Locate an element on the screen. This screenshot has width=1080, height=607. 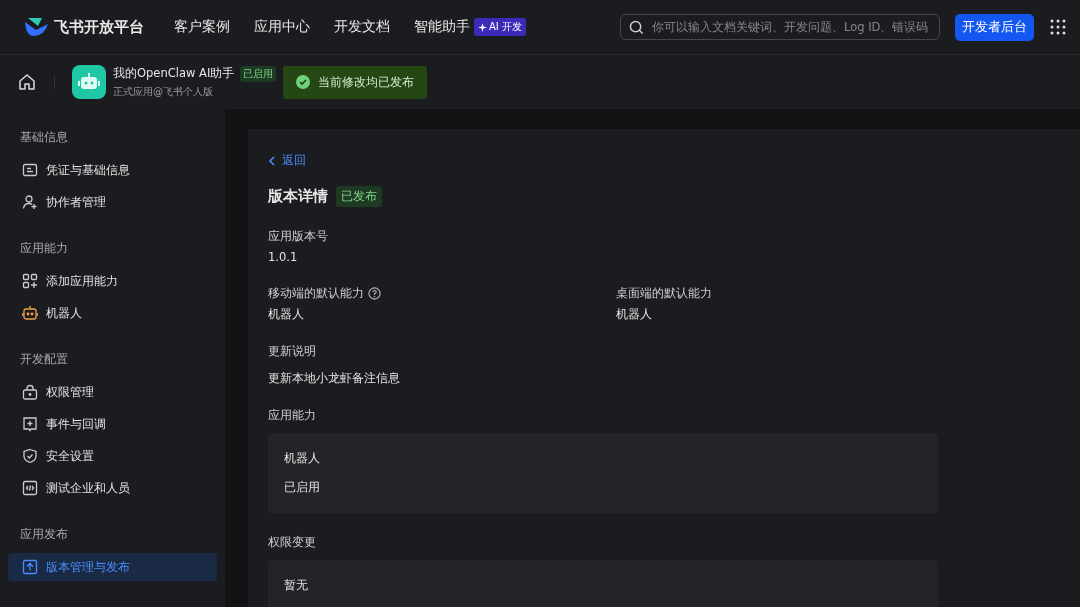
grid-add-icon is located at coordinates (30, 281).